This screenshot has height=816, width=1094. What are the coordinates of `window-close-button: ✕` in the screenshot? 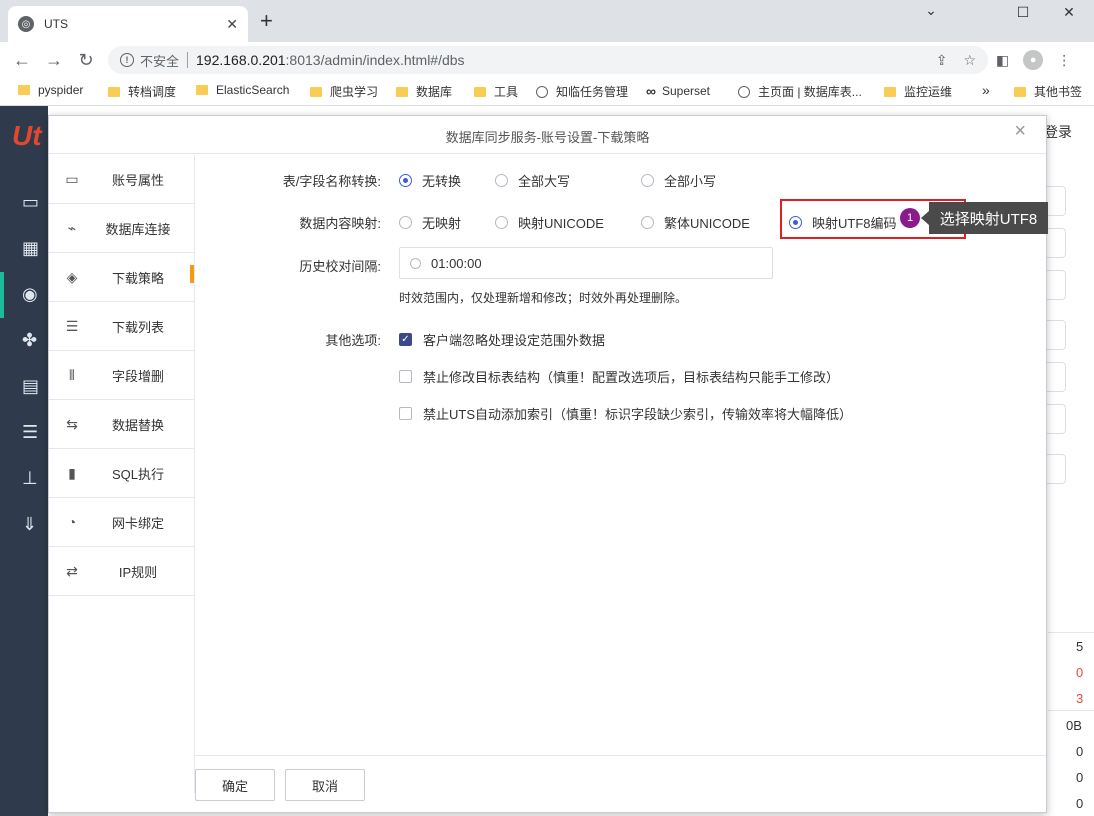 It's located at (1069, 12).